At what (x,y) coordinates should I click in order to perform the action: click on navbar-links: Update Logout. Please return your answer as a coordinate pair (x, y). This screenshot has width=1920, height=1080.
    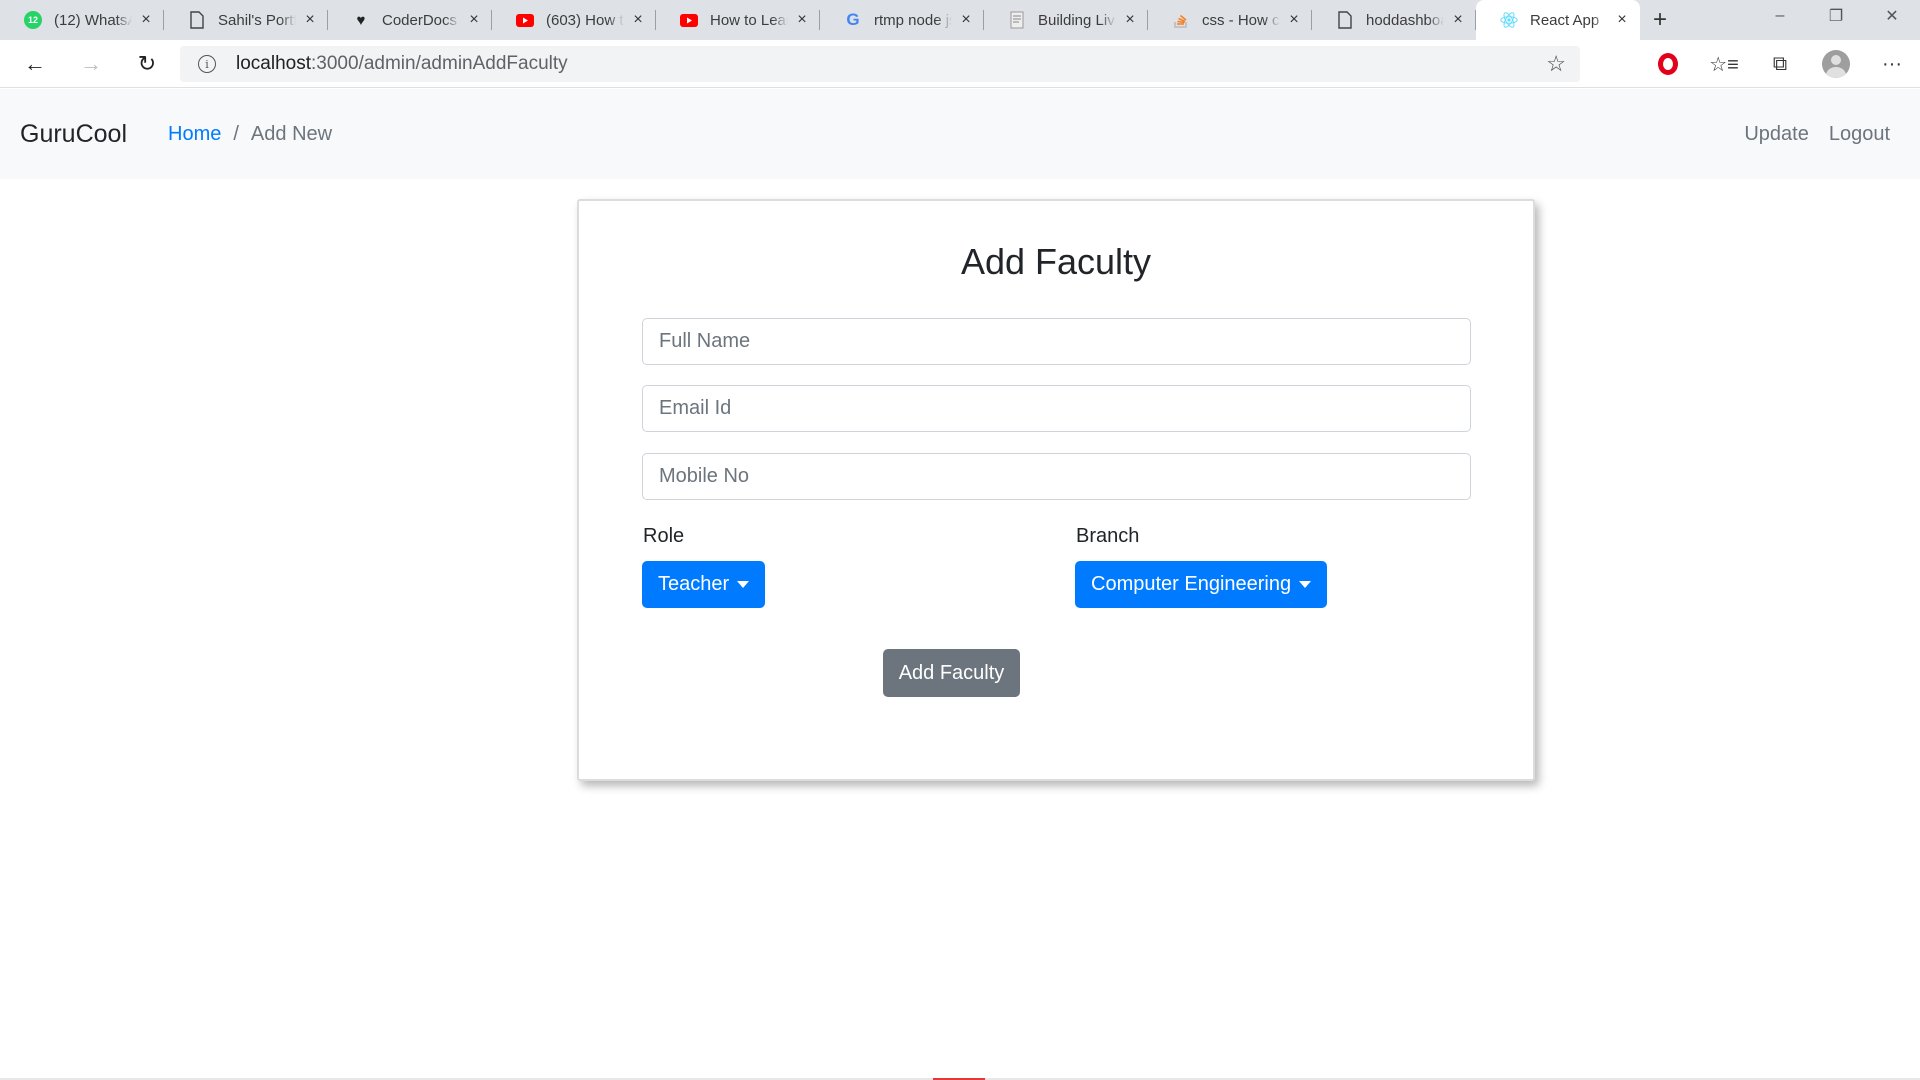
    Looking at the image, I should click on (1807, 134).